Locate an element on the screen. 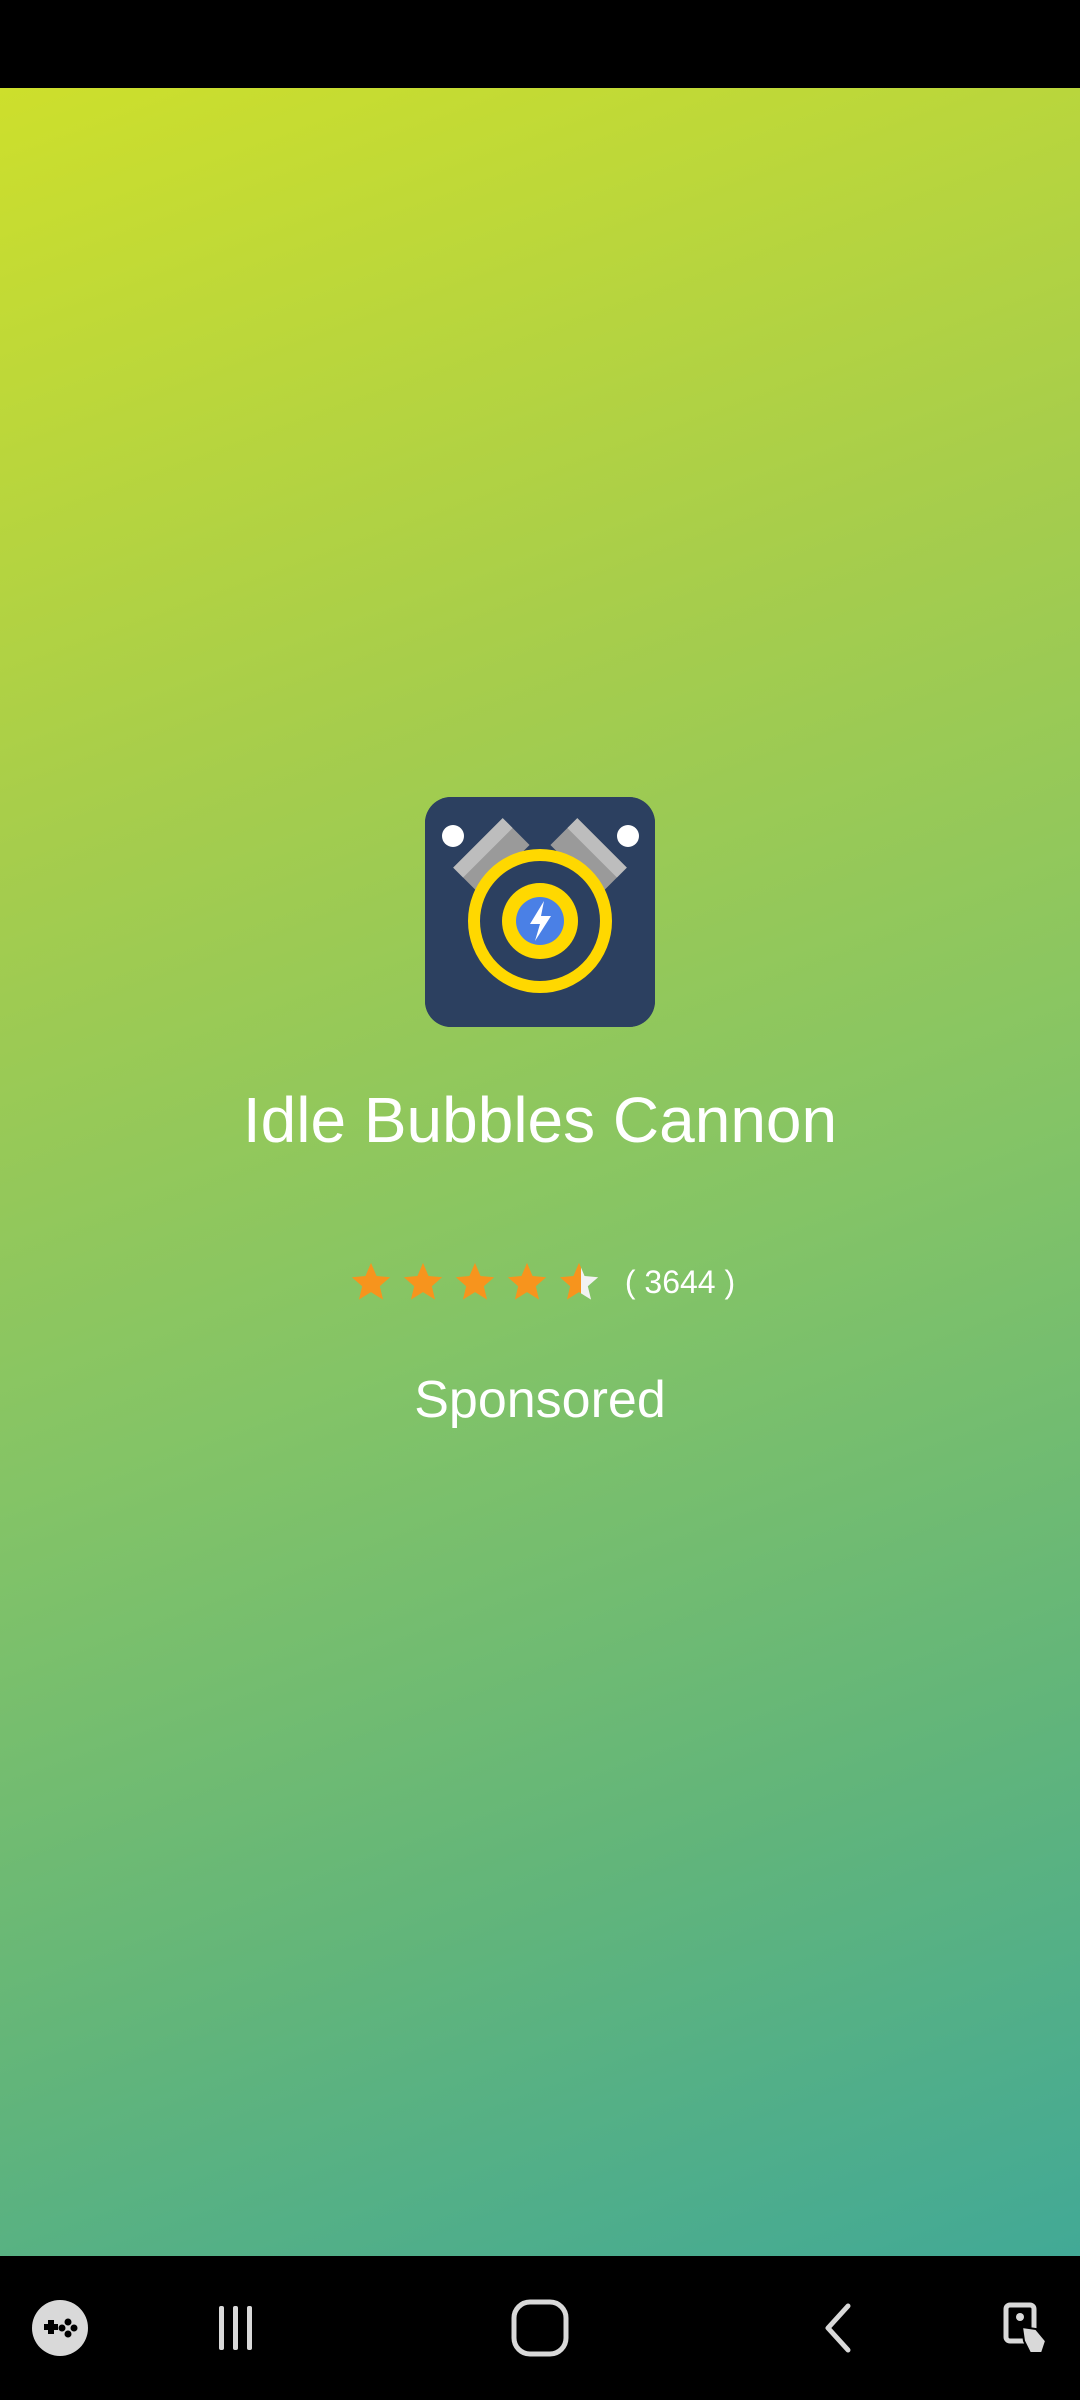  back-button is located at coordinates (840, 2328).